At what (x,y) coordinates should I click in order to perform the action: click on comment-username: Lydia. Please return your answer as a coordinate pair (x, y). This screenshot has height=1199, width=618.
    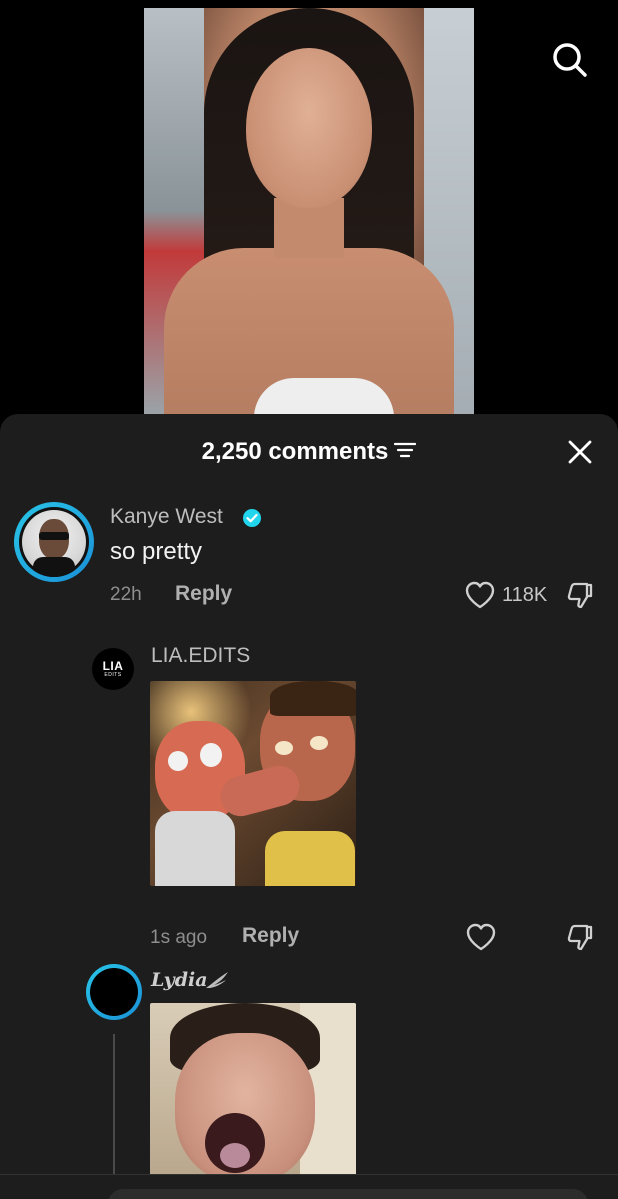
    Looking at the image, I should click on (179, 980).